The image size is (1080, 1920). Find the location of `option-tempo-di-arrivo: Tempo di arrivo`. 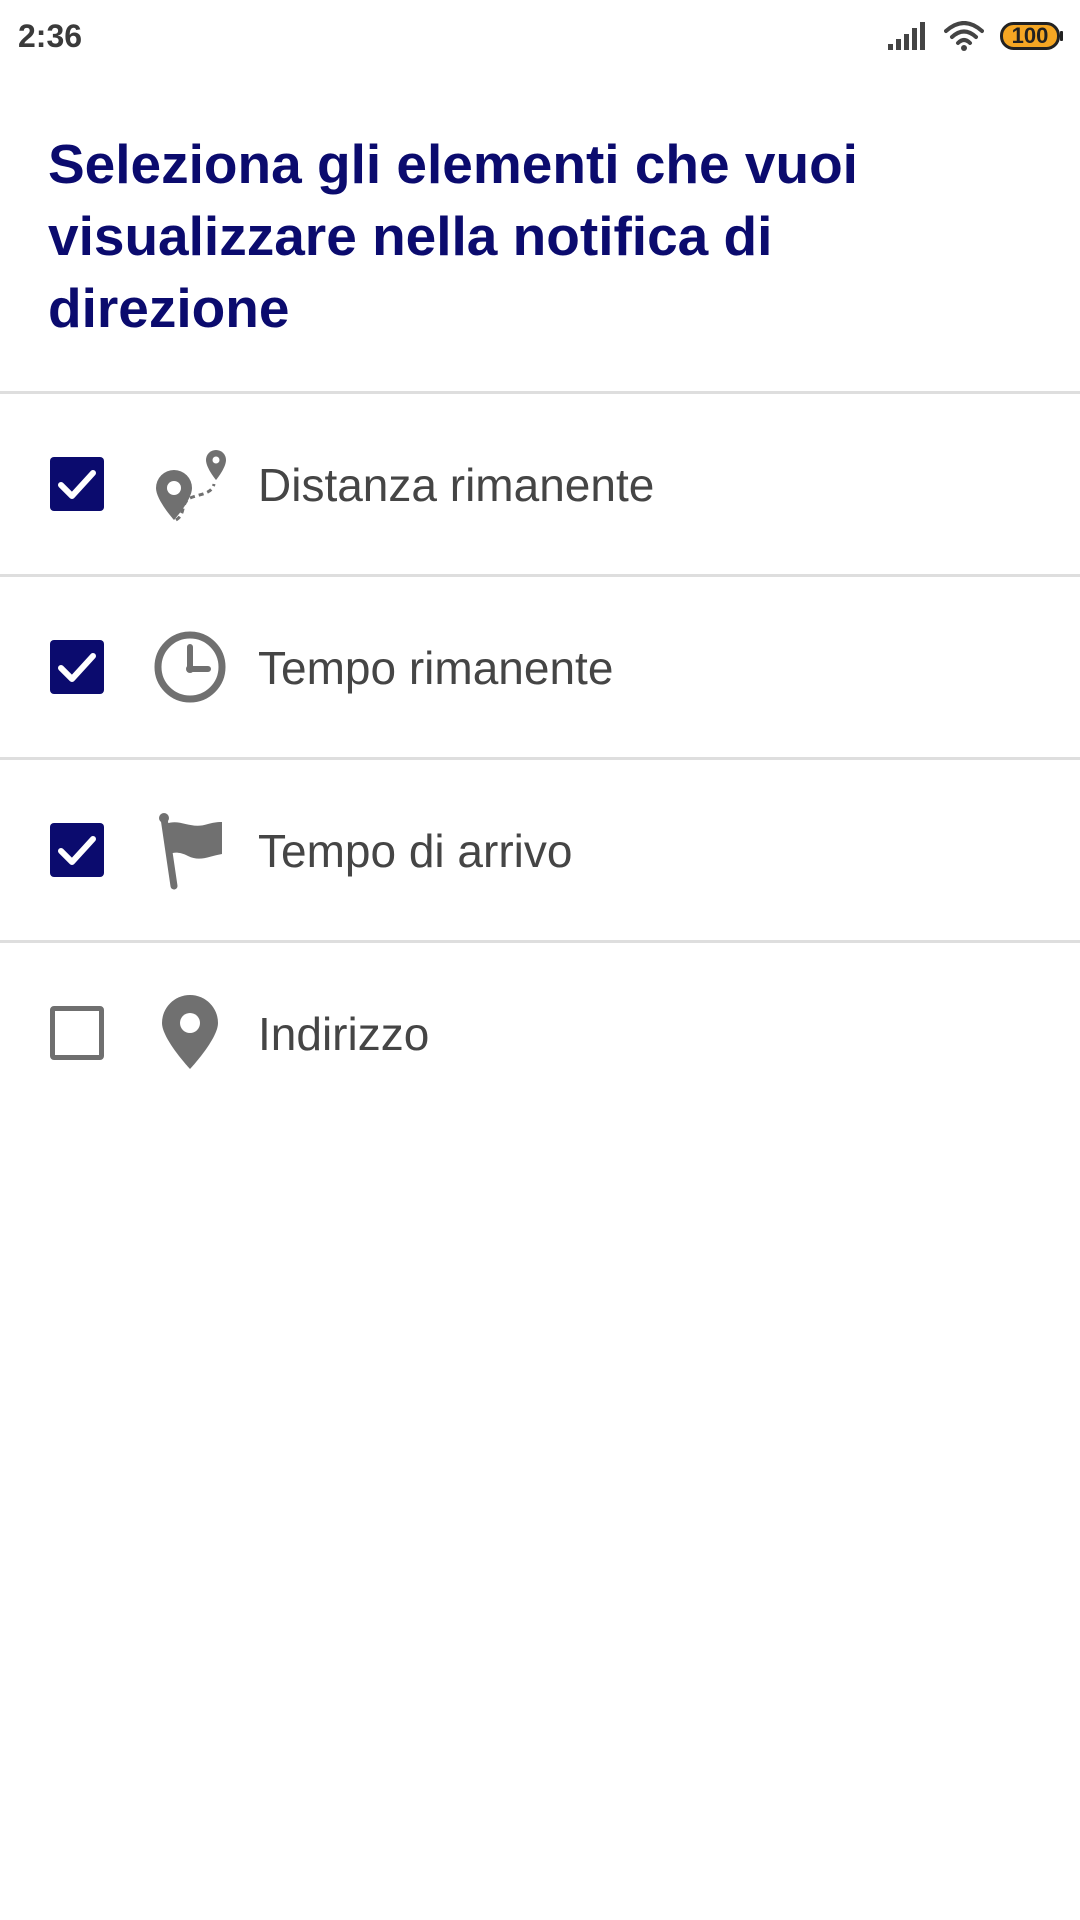

option-tempo-di-arrivo: Tempo di arrivo is located at coordinates (540, 850).